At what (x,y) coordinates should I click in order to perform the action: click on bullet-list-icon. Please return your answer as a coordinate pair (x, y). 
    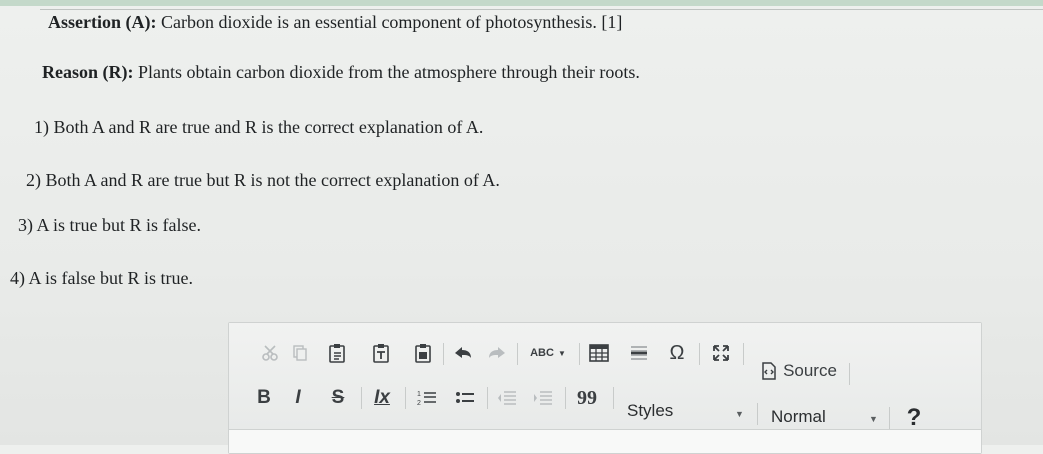
    Looking at the image, I should click on (465, 398).